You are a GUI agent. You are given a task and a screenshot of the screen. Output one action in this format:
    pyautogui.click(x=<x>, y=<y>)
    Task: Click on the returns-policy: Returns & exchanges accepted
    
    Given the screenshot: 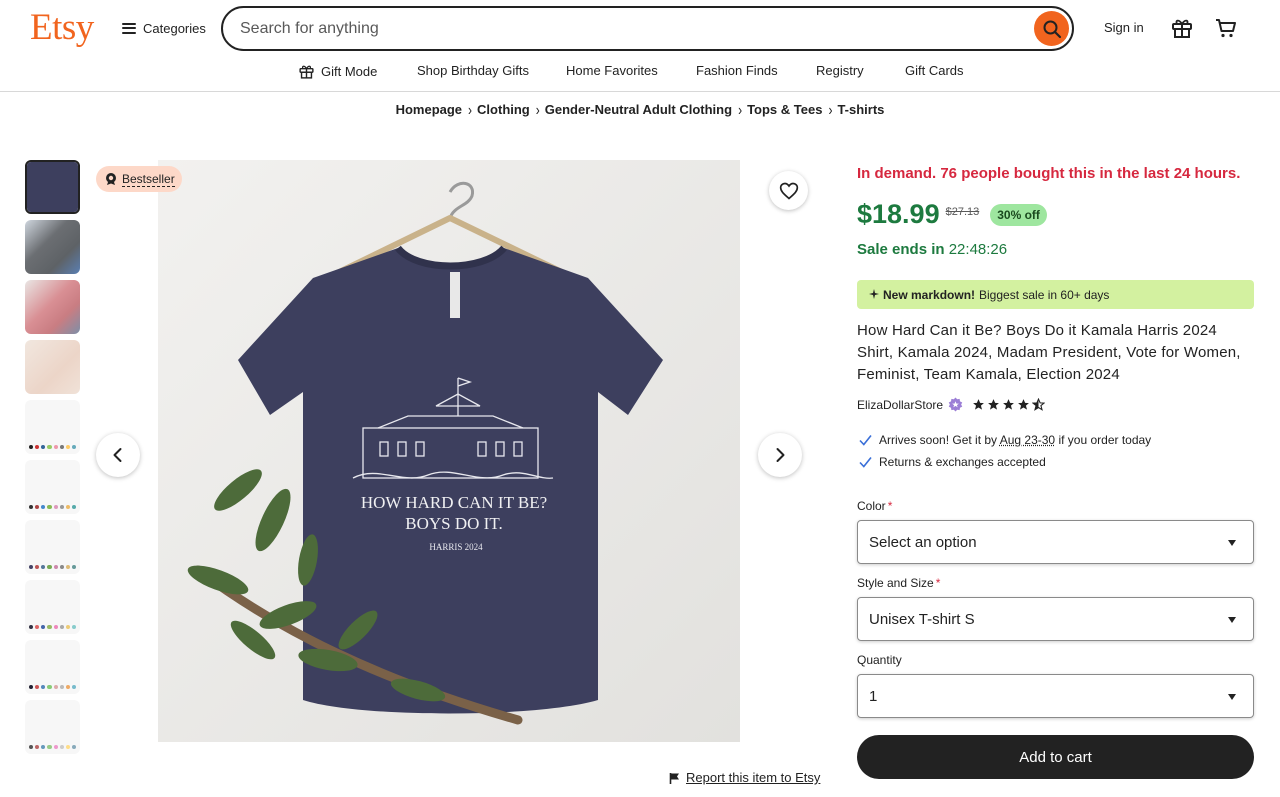 What is the action you would take?
    pyautogui.click(x=952, y=462)
    